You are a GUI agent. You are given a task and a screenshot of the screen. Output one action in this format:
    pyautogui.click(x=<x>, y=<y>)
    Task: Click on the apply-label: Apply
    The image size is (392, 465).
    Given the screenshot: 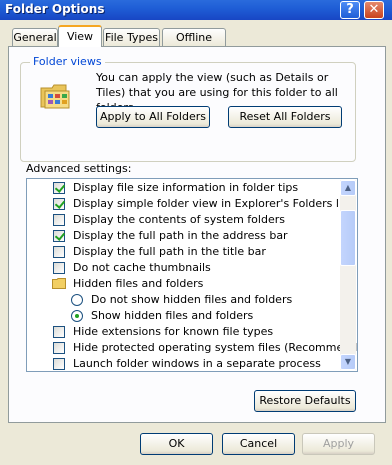 What is the action you would take?
    pyautogui.click(x=338, y=443)
    